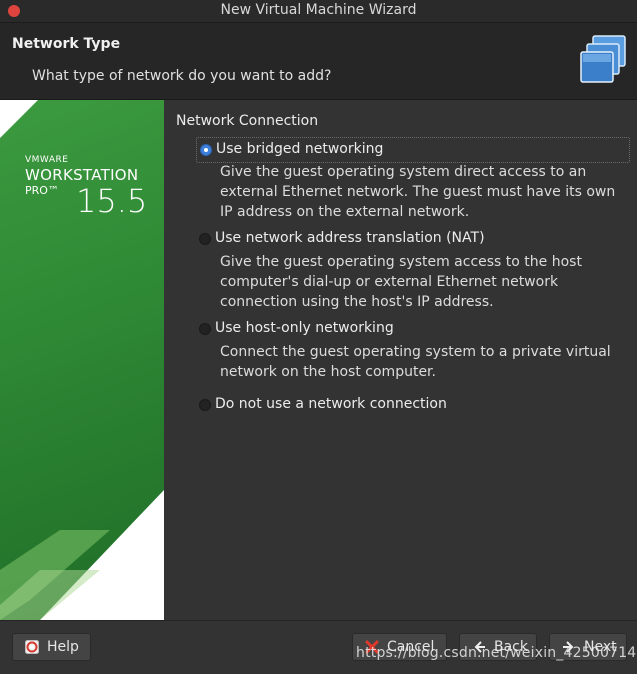  What do you see at coordinates (206, 150) in the screenshot?
I see `radio-bridged` at bounding box center [206, 150].